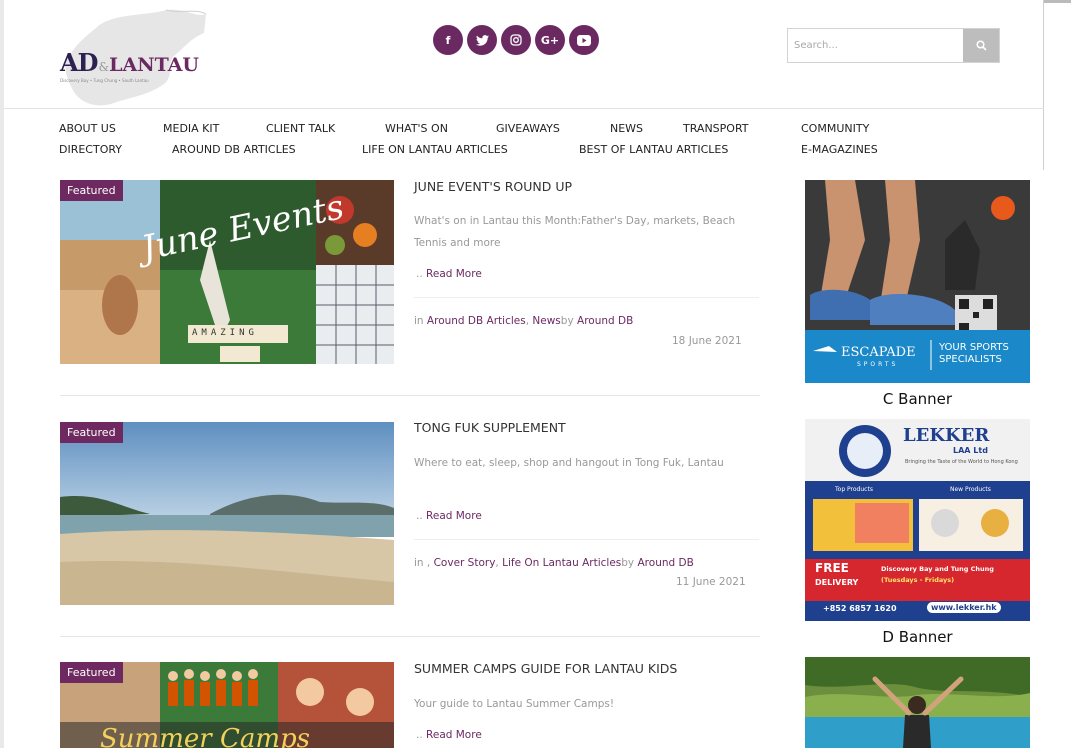 The height and width of the screenshot is (748, 1071). Describe the element at coordinates (653, 149) in the screenshot. I see `nav-best-of-lantau-articles: BEST OF LANTAU ARTICLES` at that location.